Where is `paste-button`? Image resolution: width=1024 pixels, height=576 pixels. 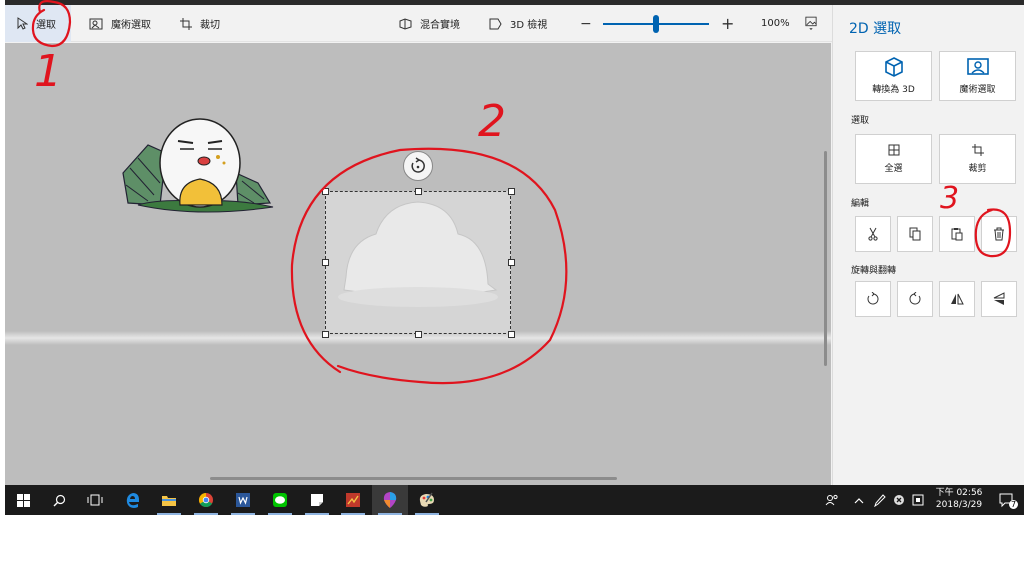 paste-button is located at coordinates (957, 234).